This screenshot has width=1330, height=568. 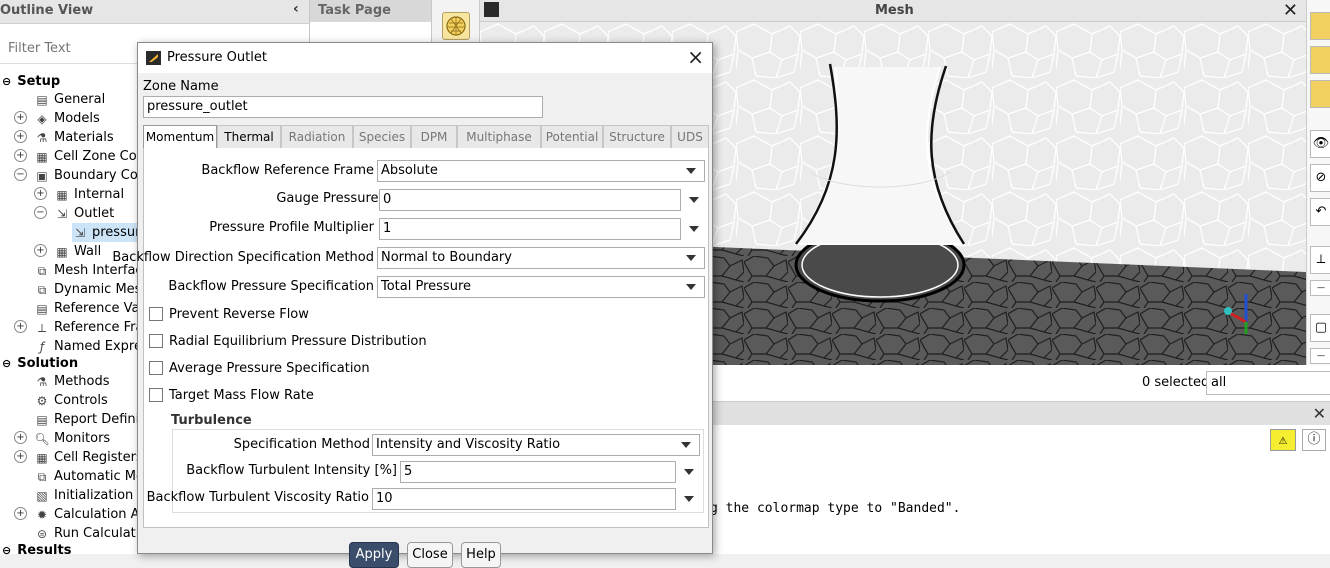 What do you see at coordinates (90, 175) in the screenshot?
I see `tree-item-boundary: ▣ Boundary Con` at bounding box center [90, 175].